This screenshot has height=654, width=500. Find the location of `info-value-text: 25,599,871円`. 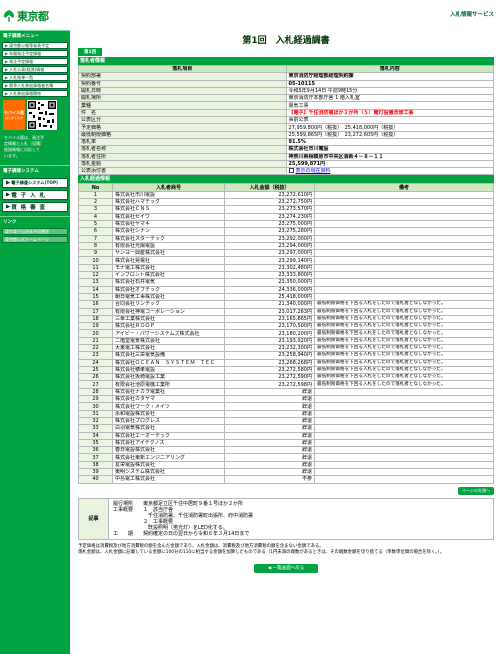

info-value-text: 25,599,871円 is located at coordinates (307, 164).